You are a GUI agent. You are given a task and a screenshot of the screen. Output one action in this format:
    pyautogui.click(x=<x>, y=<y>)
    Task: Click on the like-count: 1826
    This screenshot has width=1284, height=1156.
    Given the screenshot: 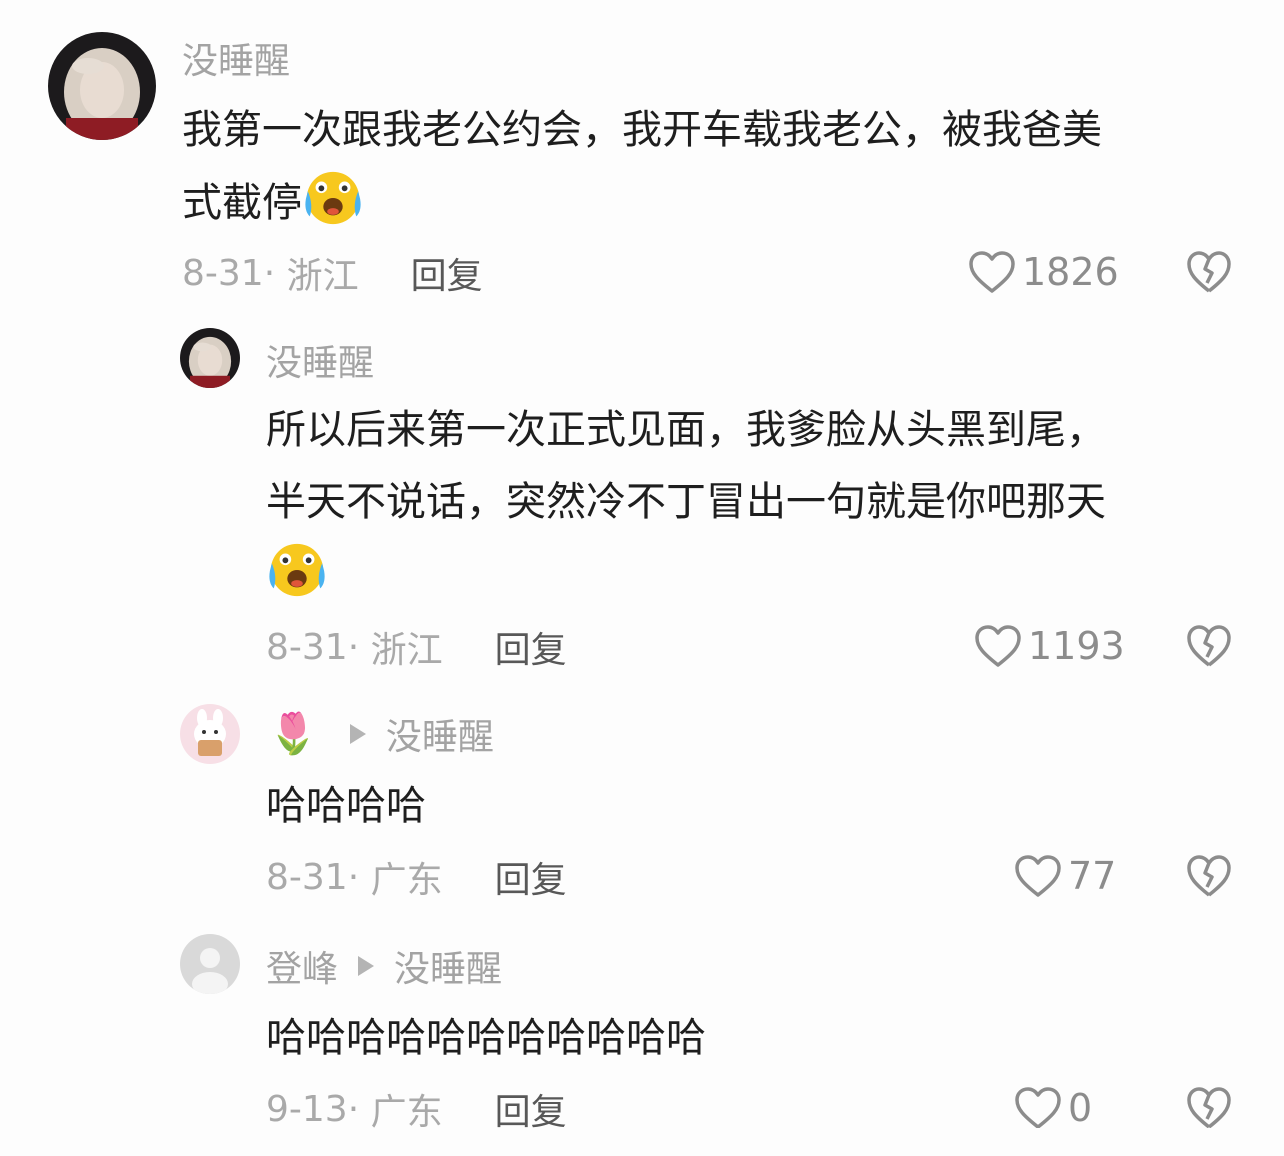 What is the action you would take?
    pyautogui.click(x=1070, y=272)
    